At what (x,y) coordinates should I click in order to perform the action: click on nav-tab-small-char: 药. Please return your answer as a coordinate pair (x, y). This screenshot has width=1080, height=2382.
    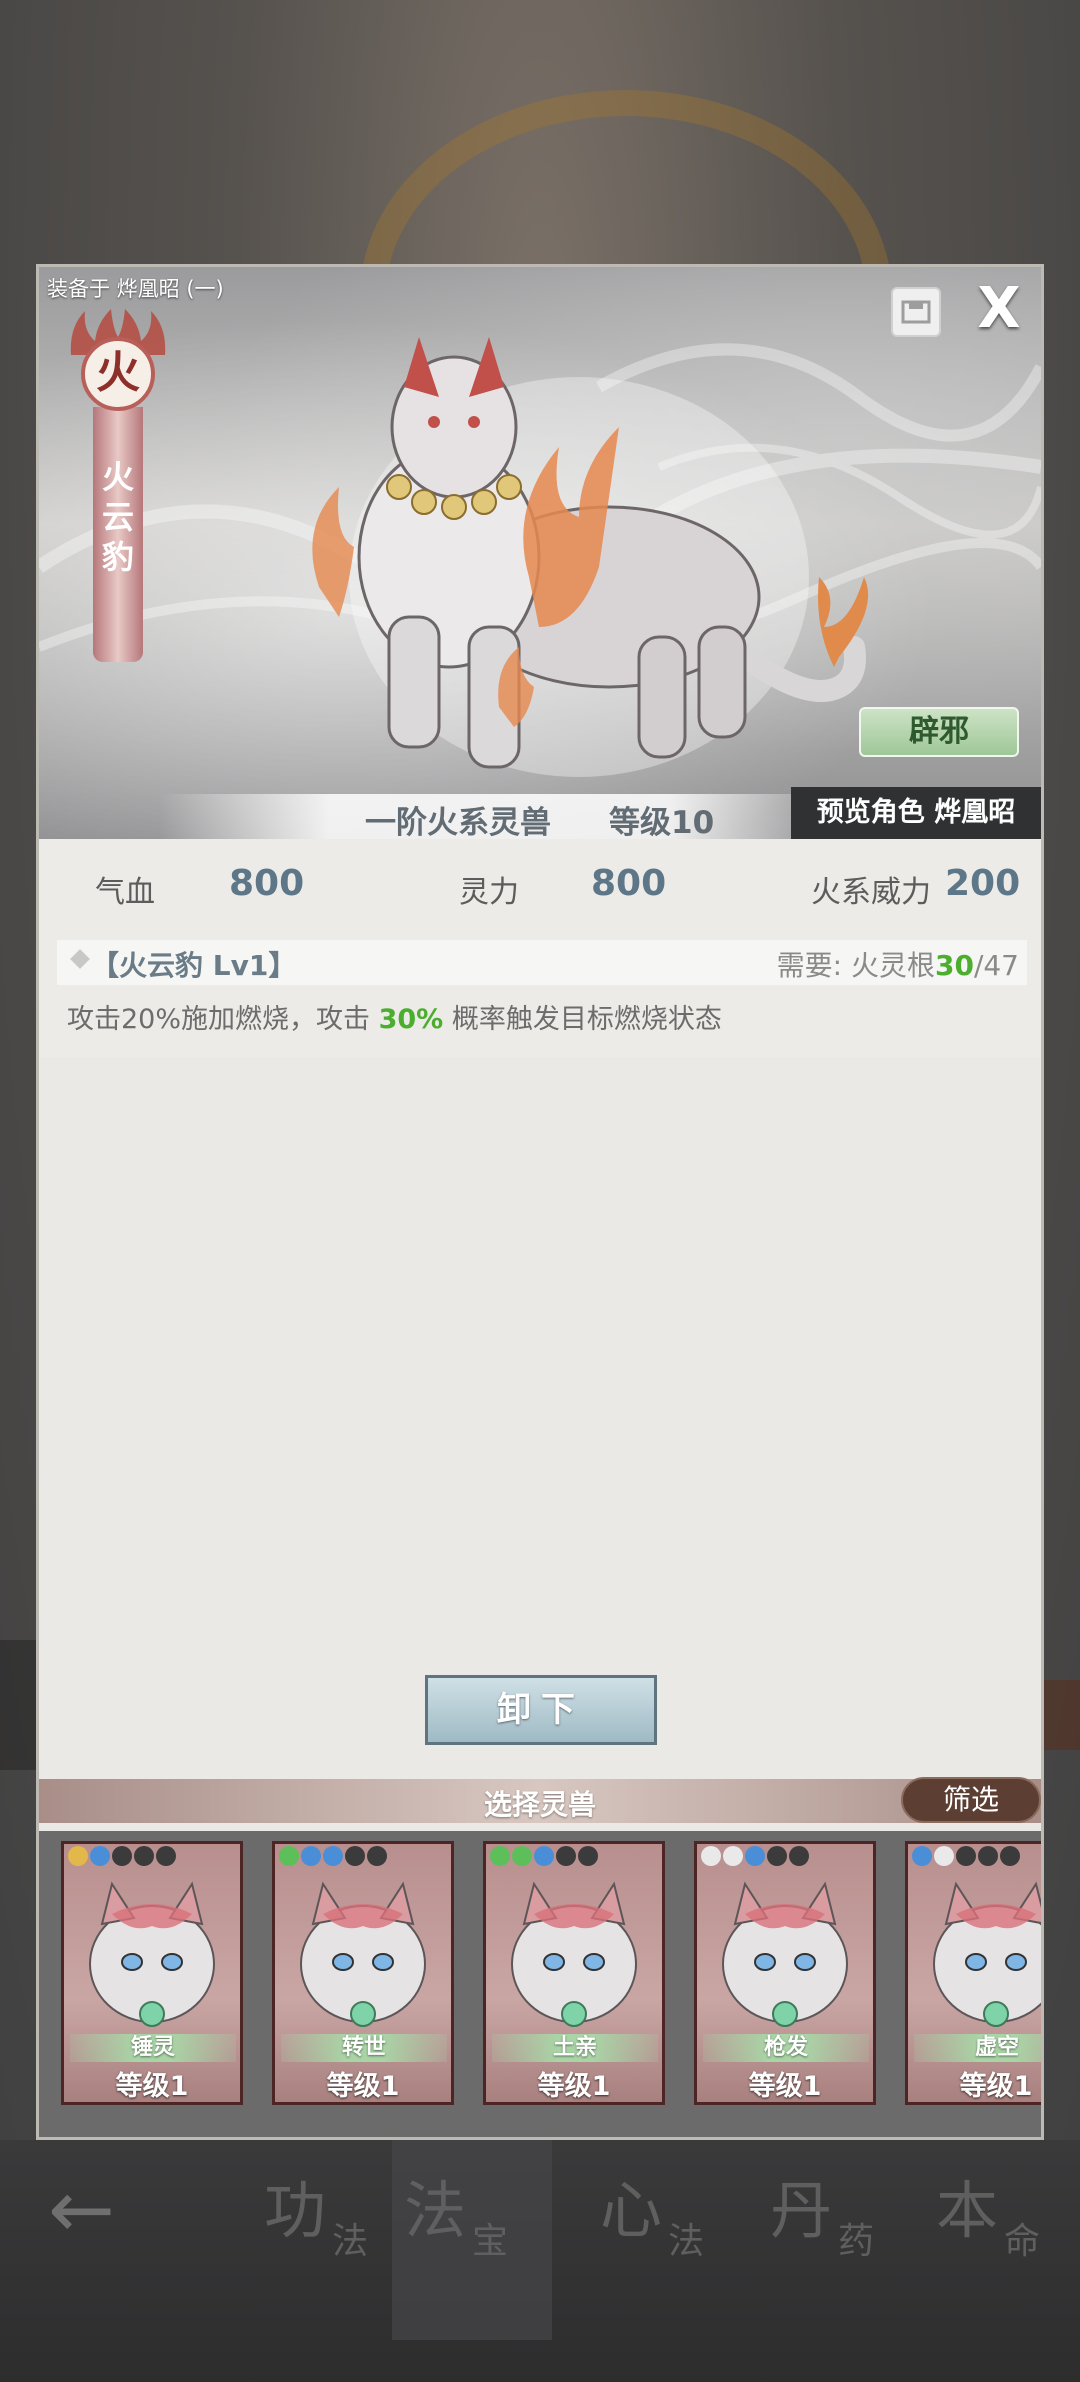
    Looking at the image, I should click on (856, 2241).